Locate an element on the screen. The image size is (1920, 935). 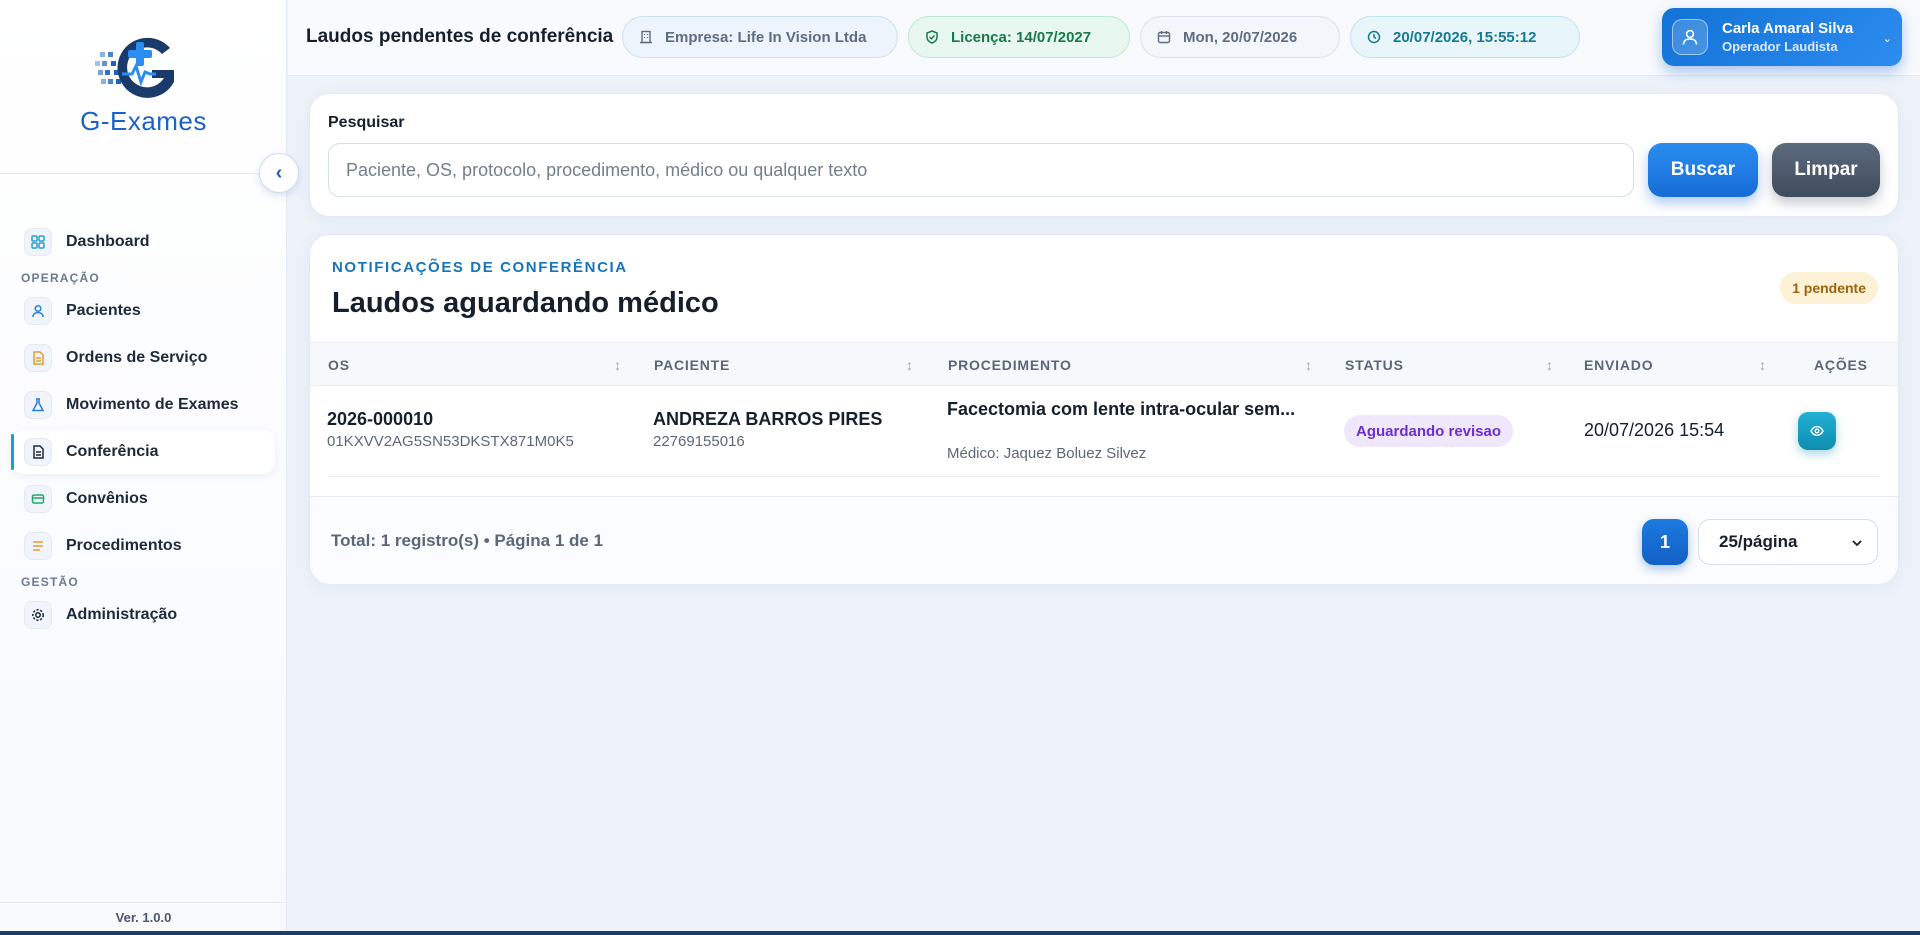
logo-icon is located at coordinates (134, 67).